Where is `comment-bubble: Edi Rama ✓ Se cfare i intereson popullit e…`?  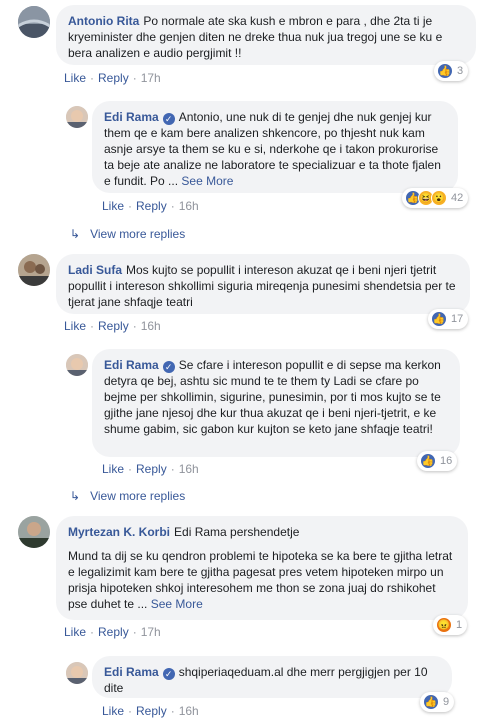
comment-bubble: Edi Rama ✓ Se cfare i intereson popullit e… is located at coordinates (276, 403).